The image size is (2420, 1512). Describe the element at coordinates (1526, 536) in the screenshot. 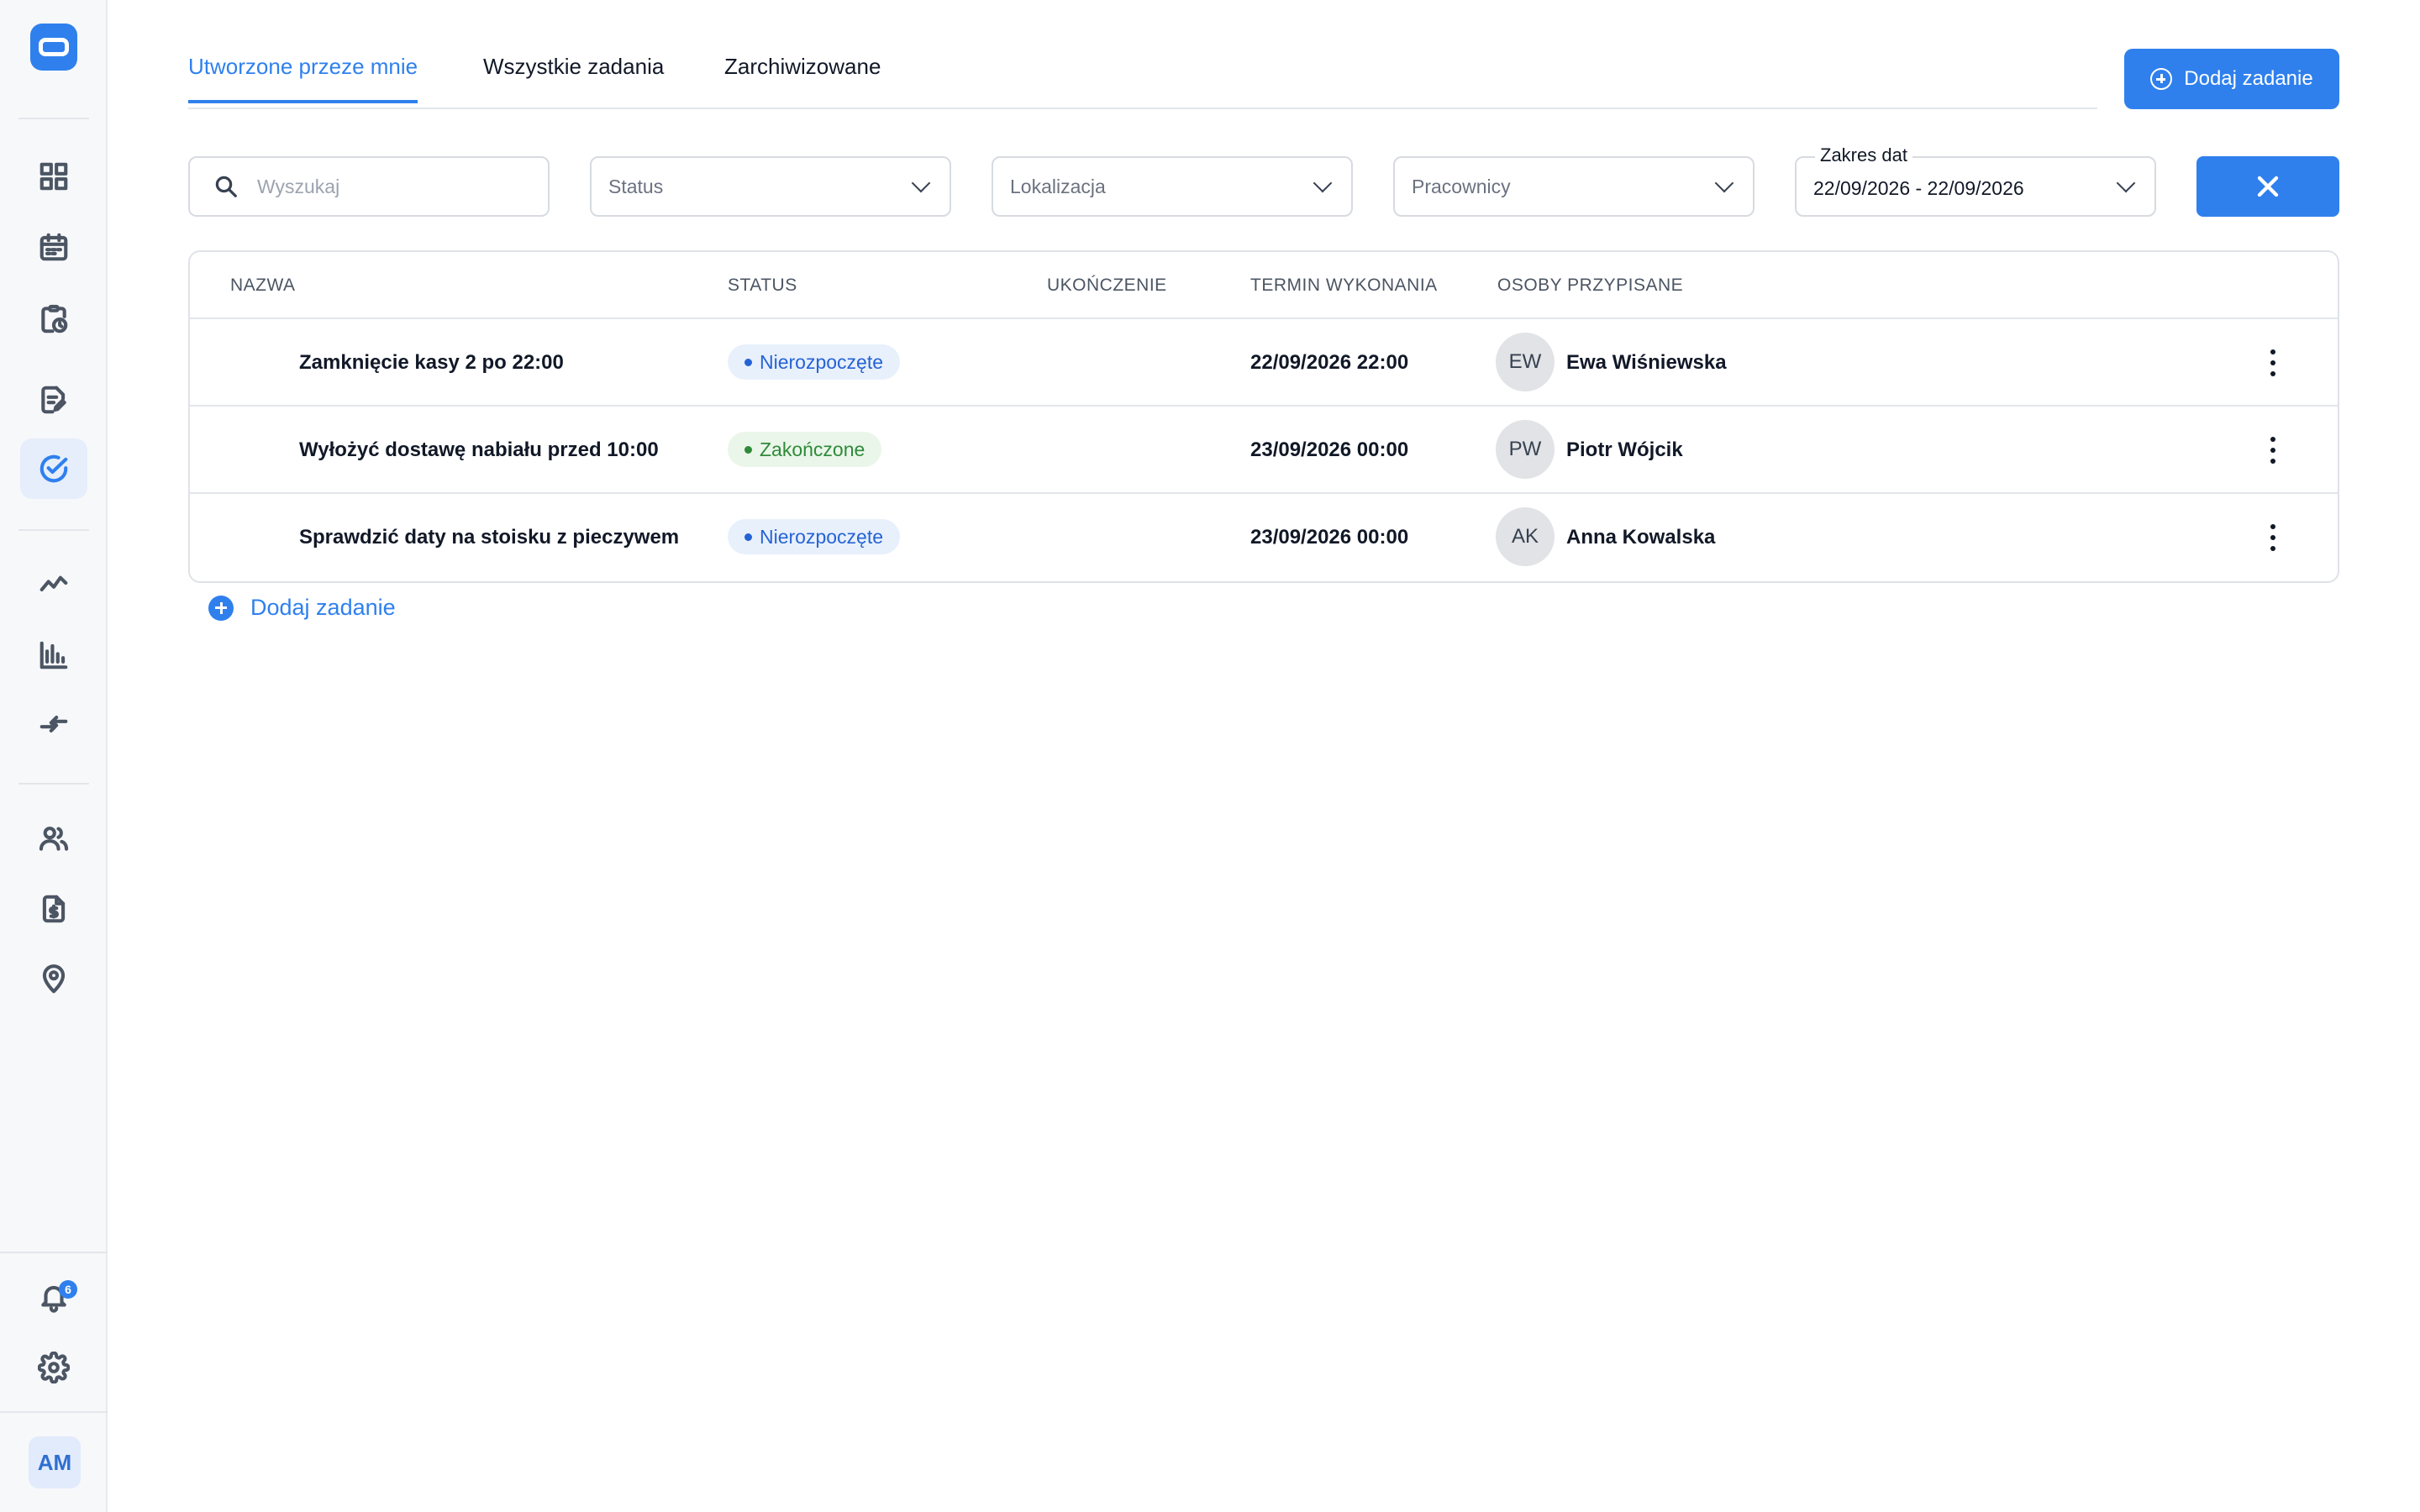

I see `assignee-avatar: AK` at that location.